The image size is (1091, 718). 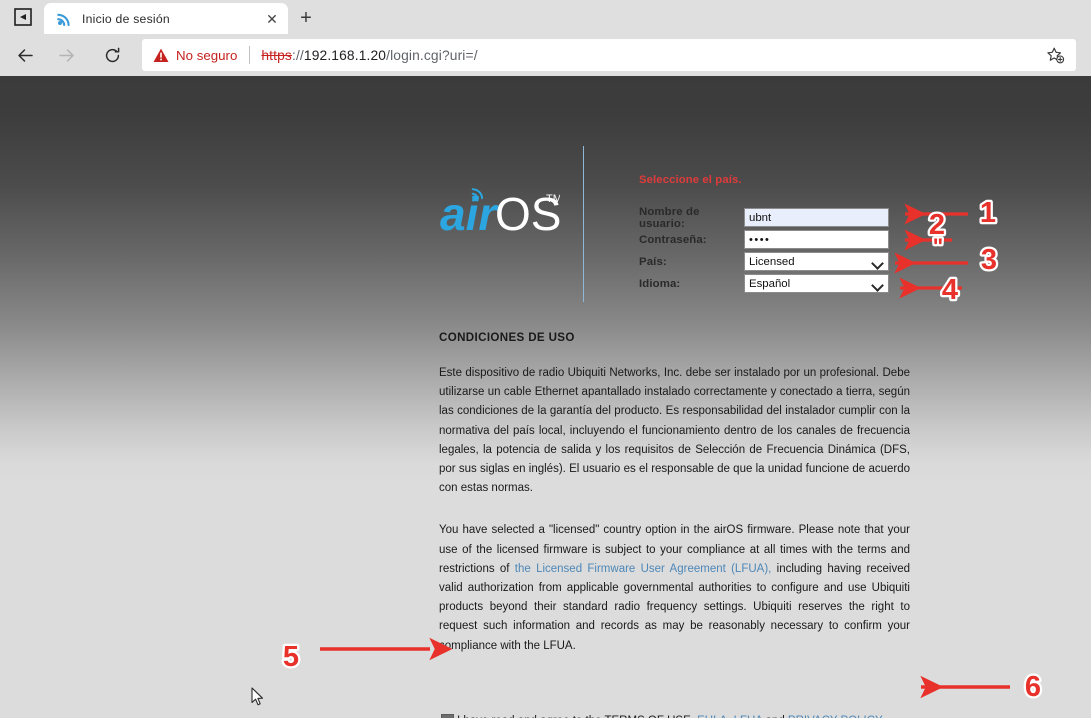 I want to click on window-menu-glyph, so click(x=23, y=17).